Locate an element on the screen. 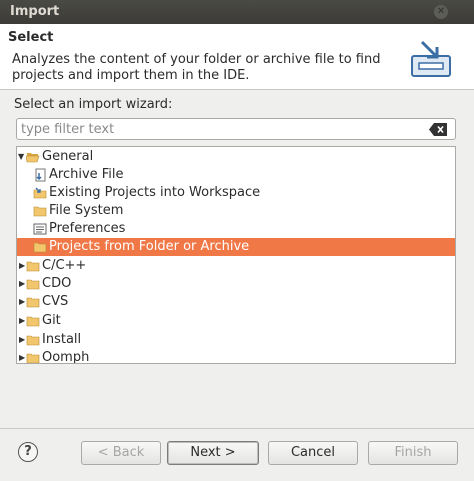  tree-item-cdo: ▶ CDO is located at coordinates (236, 284).